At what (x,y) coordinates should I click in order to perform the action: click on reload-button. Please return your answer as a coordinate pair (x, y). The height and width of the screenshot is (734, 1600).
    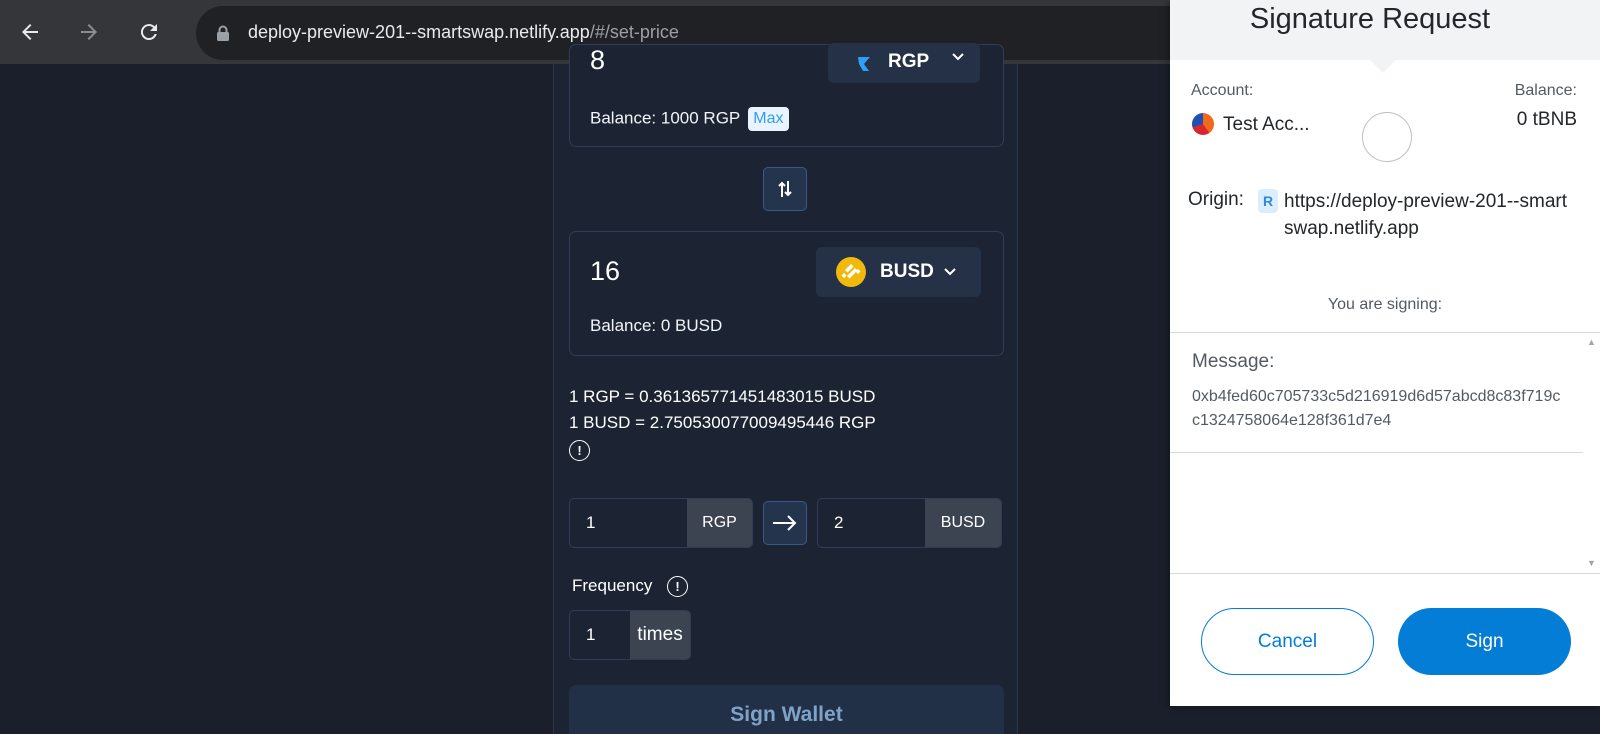
    Looking at the image, I should click on (149, 32).